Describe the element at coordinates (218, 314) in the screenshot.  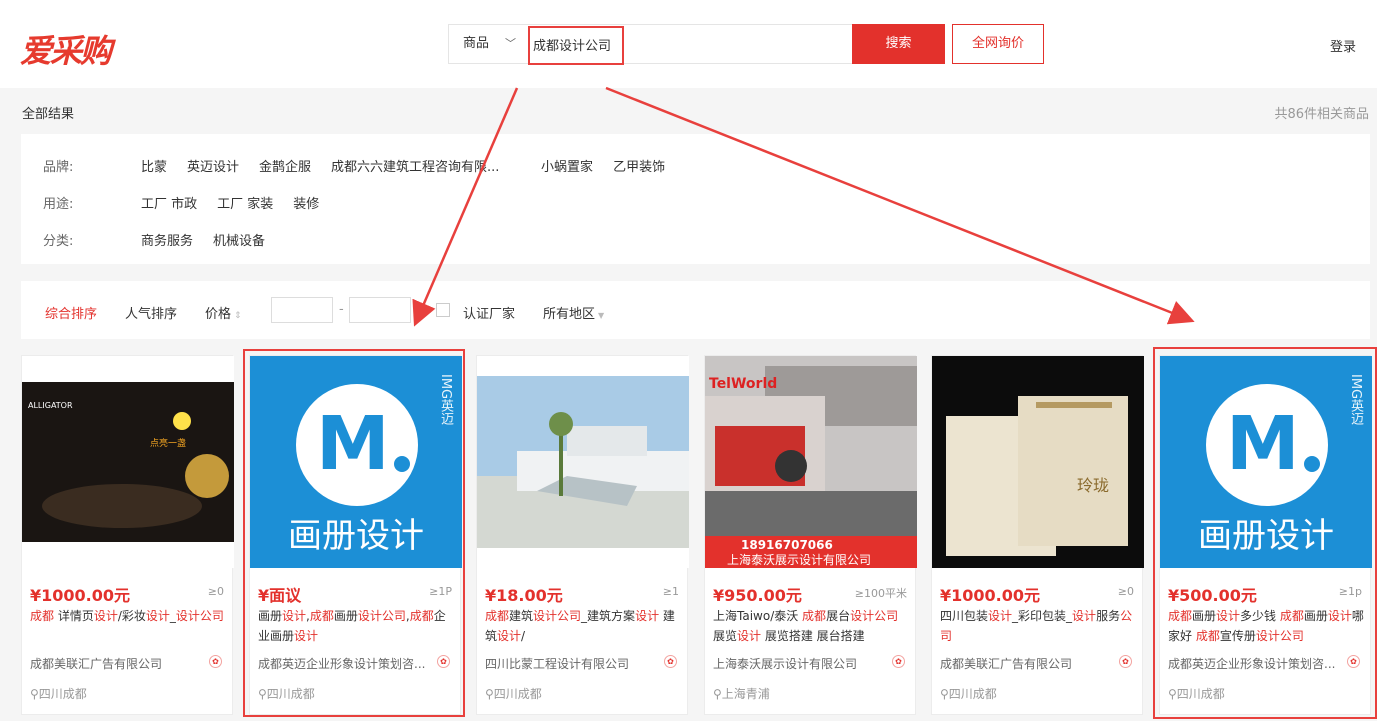
I see `sort-price-label: 价格` at that location.